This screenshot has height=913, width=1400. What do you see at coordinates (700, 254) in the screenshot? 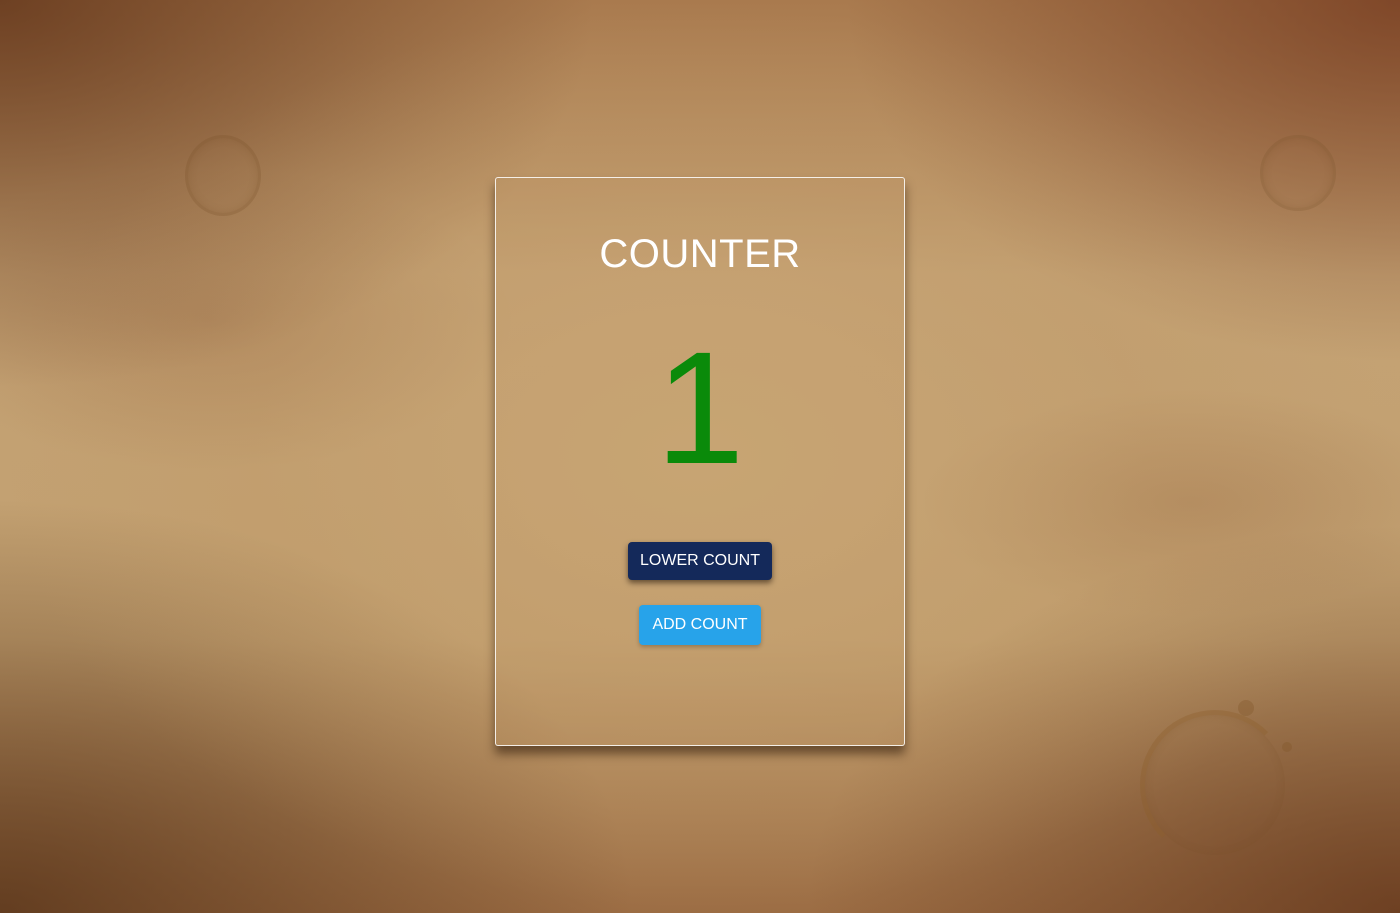
I see `counter-title: COUNTER` at bounding box center [700, 254].